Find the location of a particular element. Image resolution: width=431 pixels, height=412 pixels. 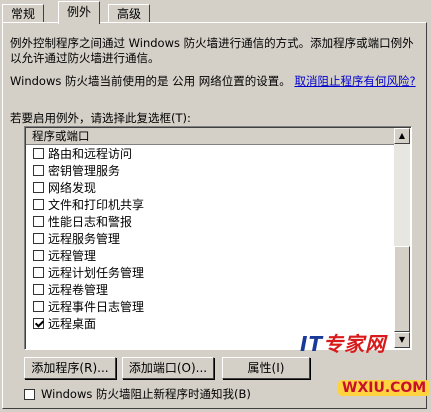

risk-help-link: 取消阻止程序有何风险? is located at coordinates (354, 81).